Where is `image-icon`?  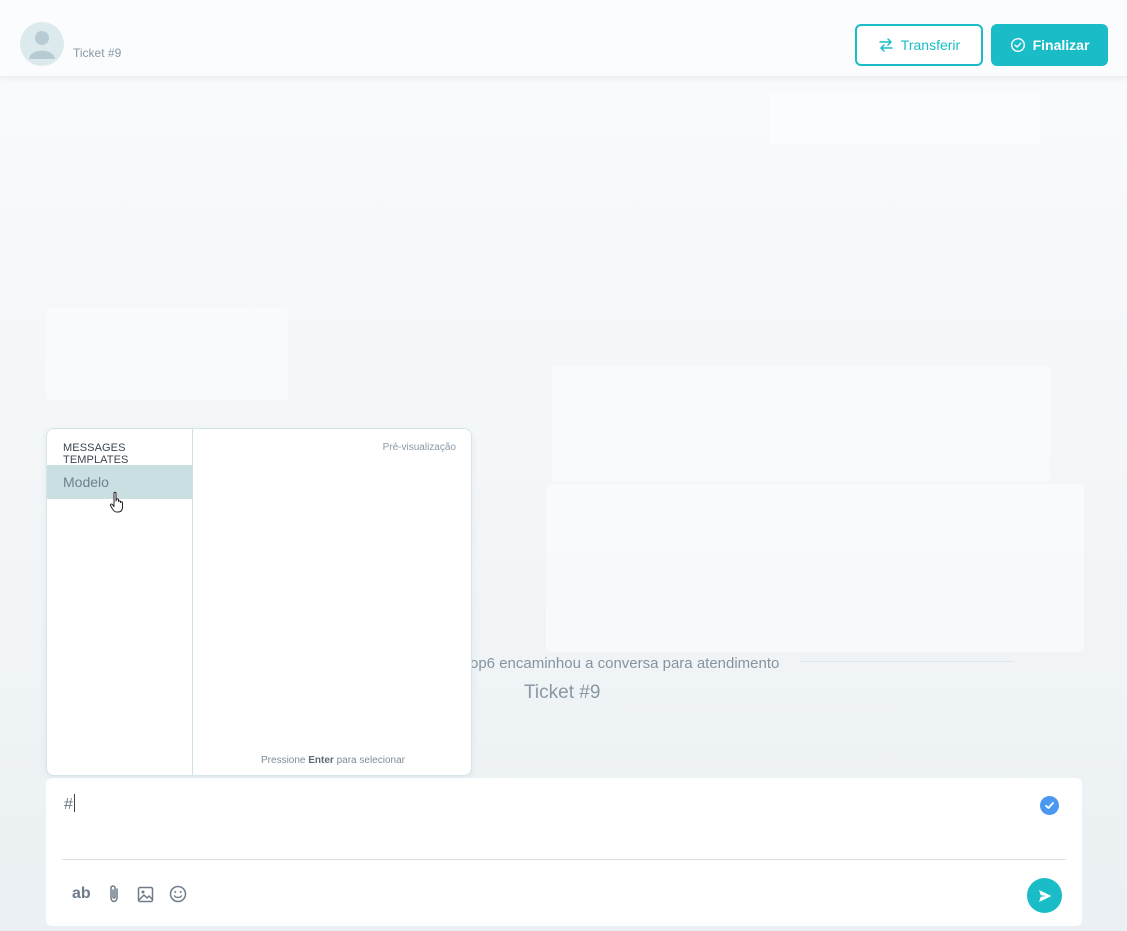
image-icon is located at coordinates (145, 894).